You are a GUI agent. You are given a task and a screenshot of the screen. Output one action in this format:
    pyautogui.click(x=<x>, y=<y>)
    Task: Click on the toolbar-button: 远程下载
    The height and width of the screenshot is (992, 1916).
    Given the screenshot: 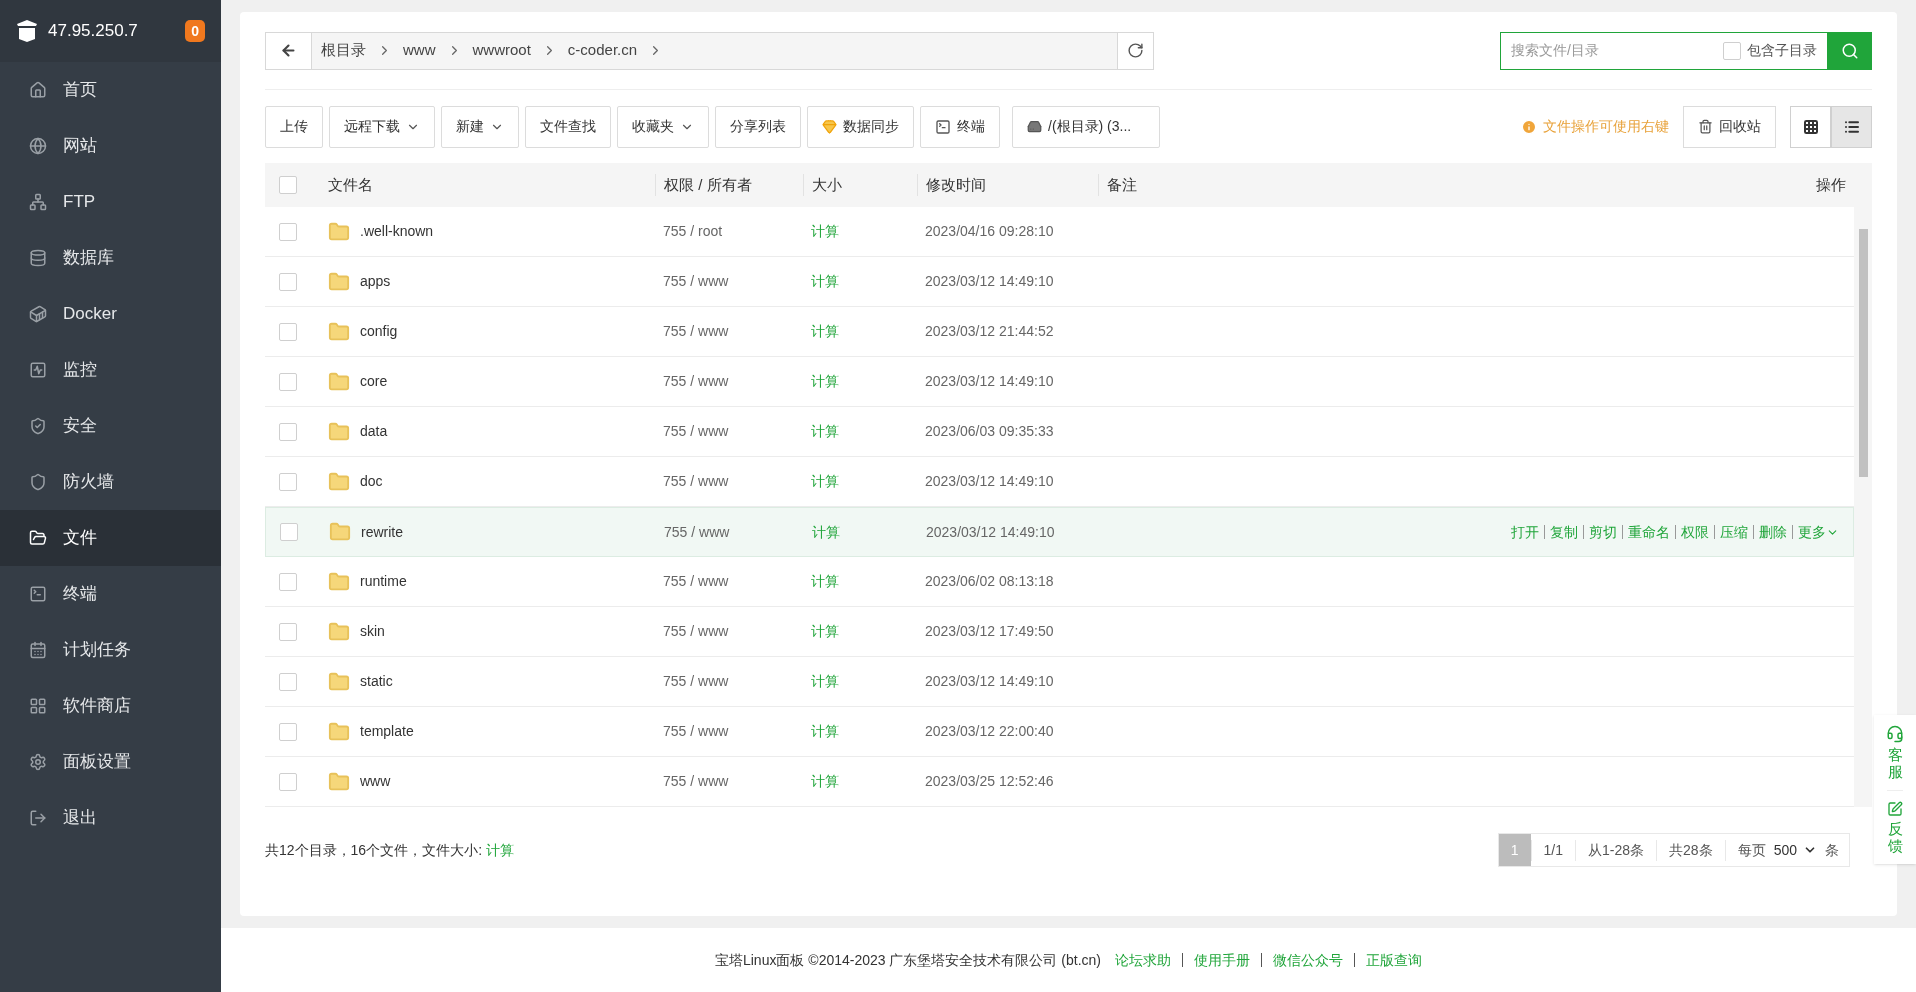 What is the action you would take?
    pyautogui.click(x=382, y=126)
    